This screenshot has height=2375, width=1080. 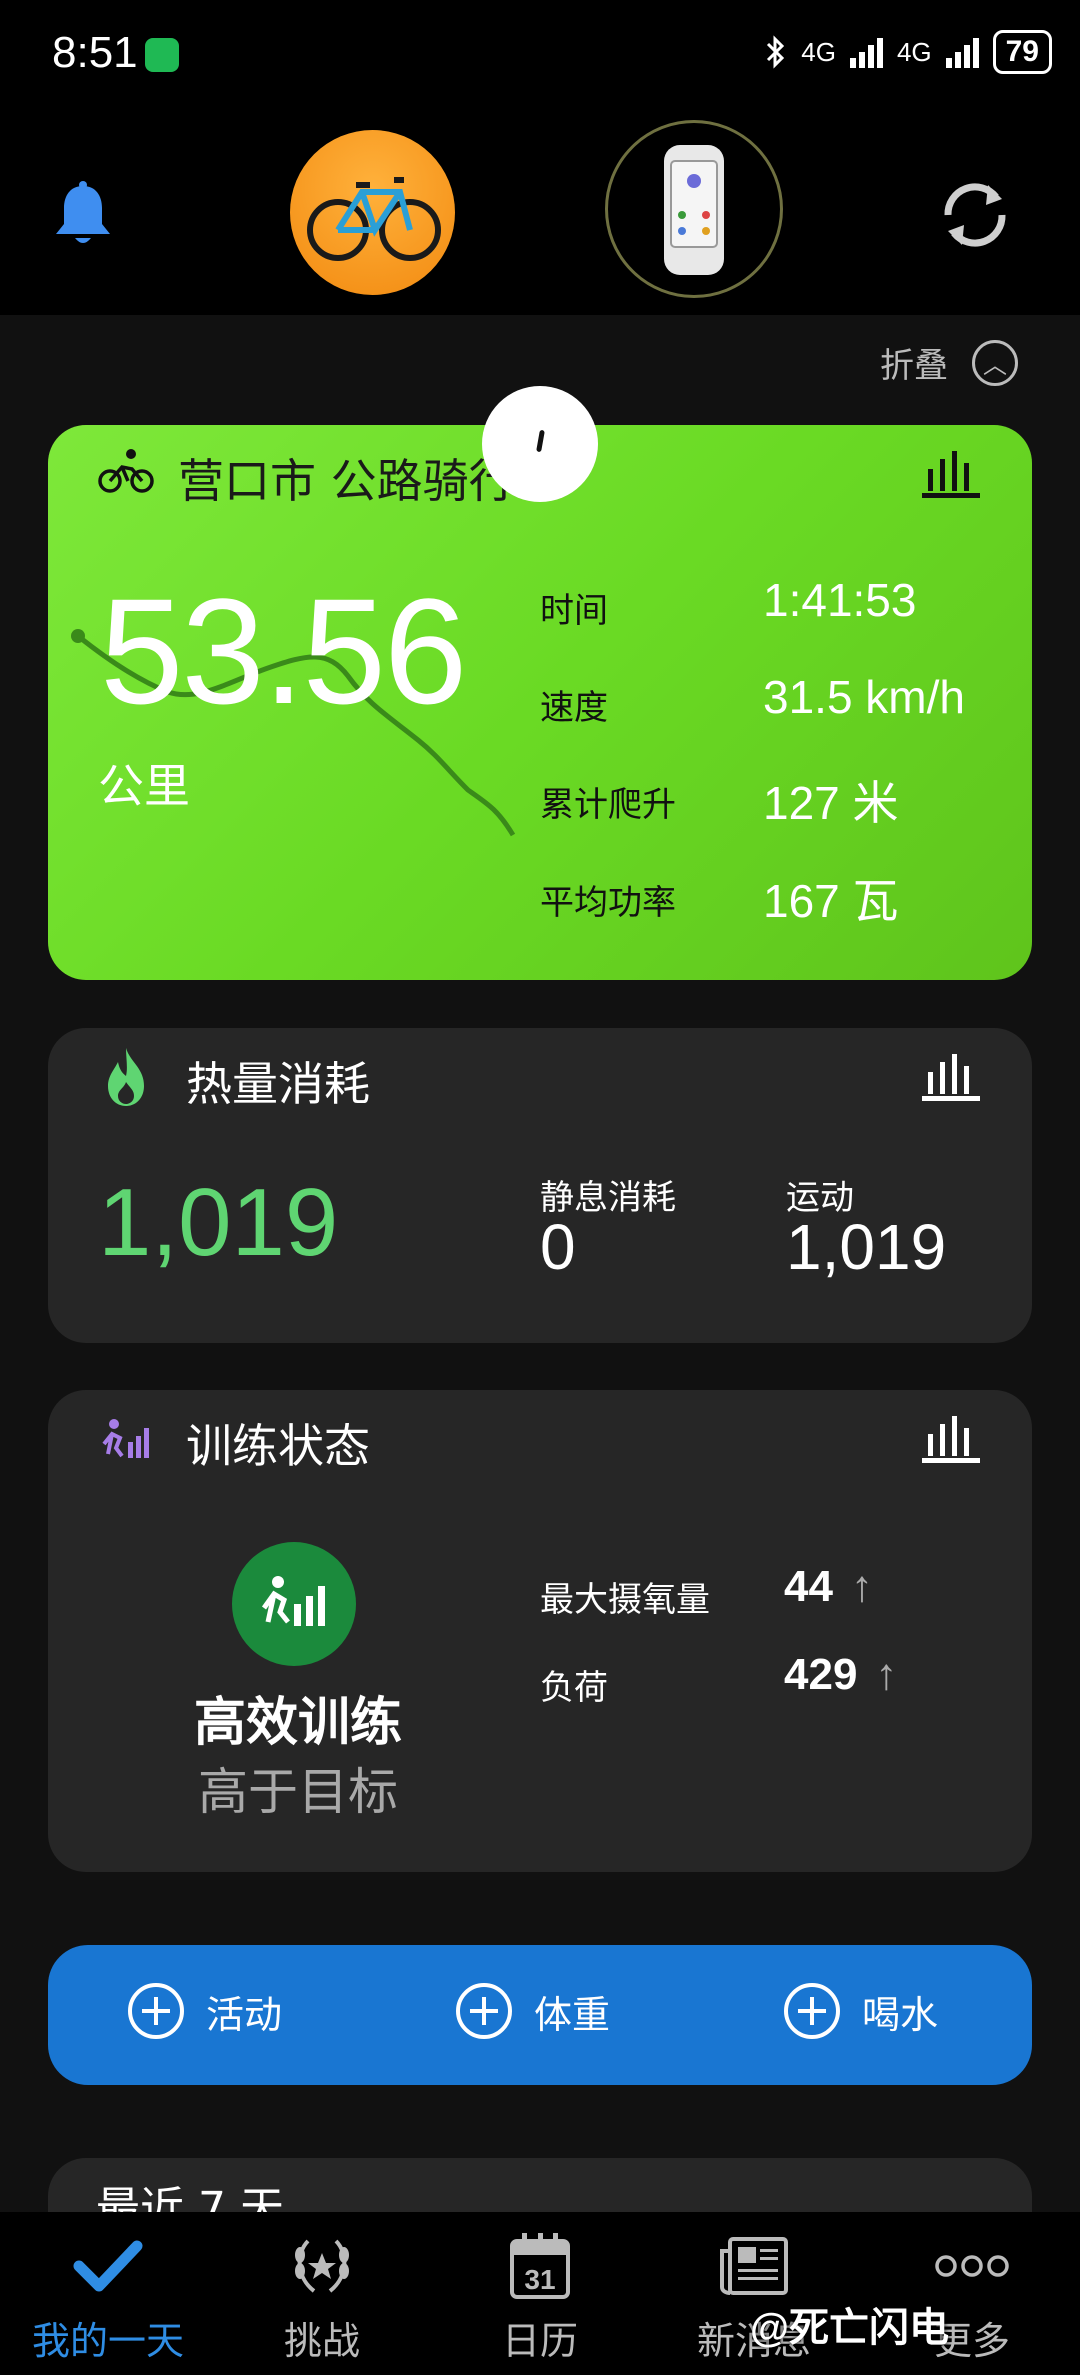 What do you see at coordinates (144, 786) in the screenshot?
I see `distance-unit: 公里` at bounding box center [144, 786].